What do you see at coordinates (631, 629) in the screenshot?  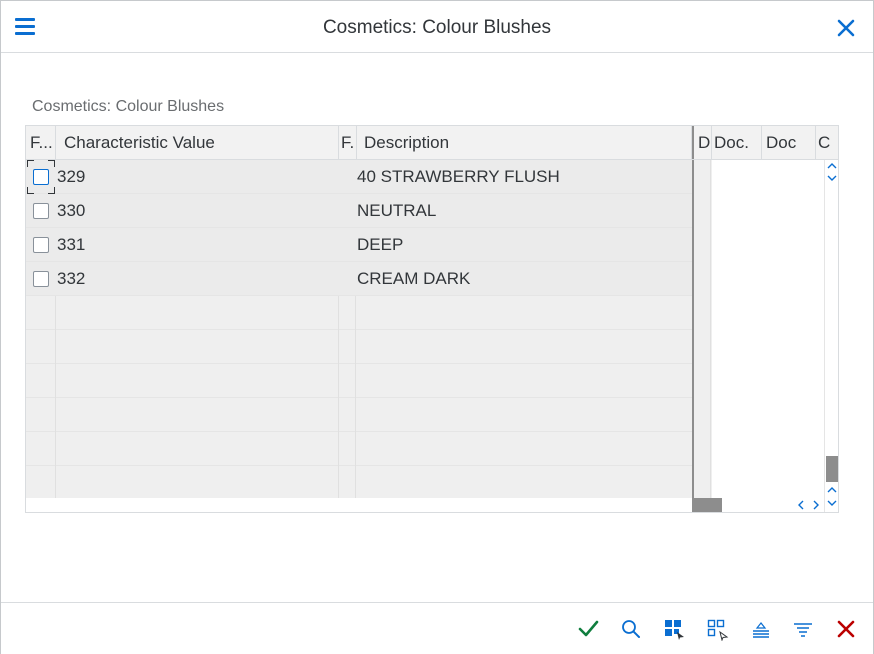 I see `search-icon` at bounding box center [631, 629].